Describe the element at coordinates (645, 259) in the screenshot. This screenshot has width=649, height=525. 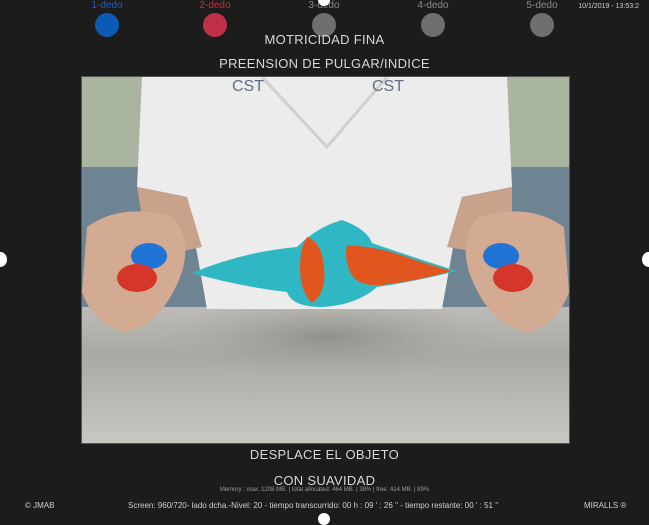
I see `right-edge-marker` at that location.